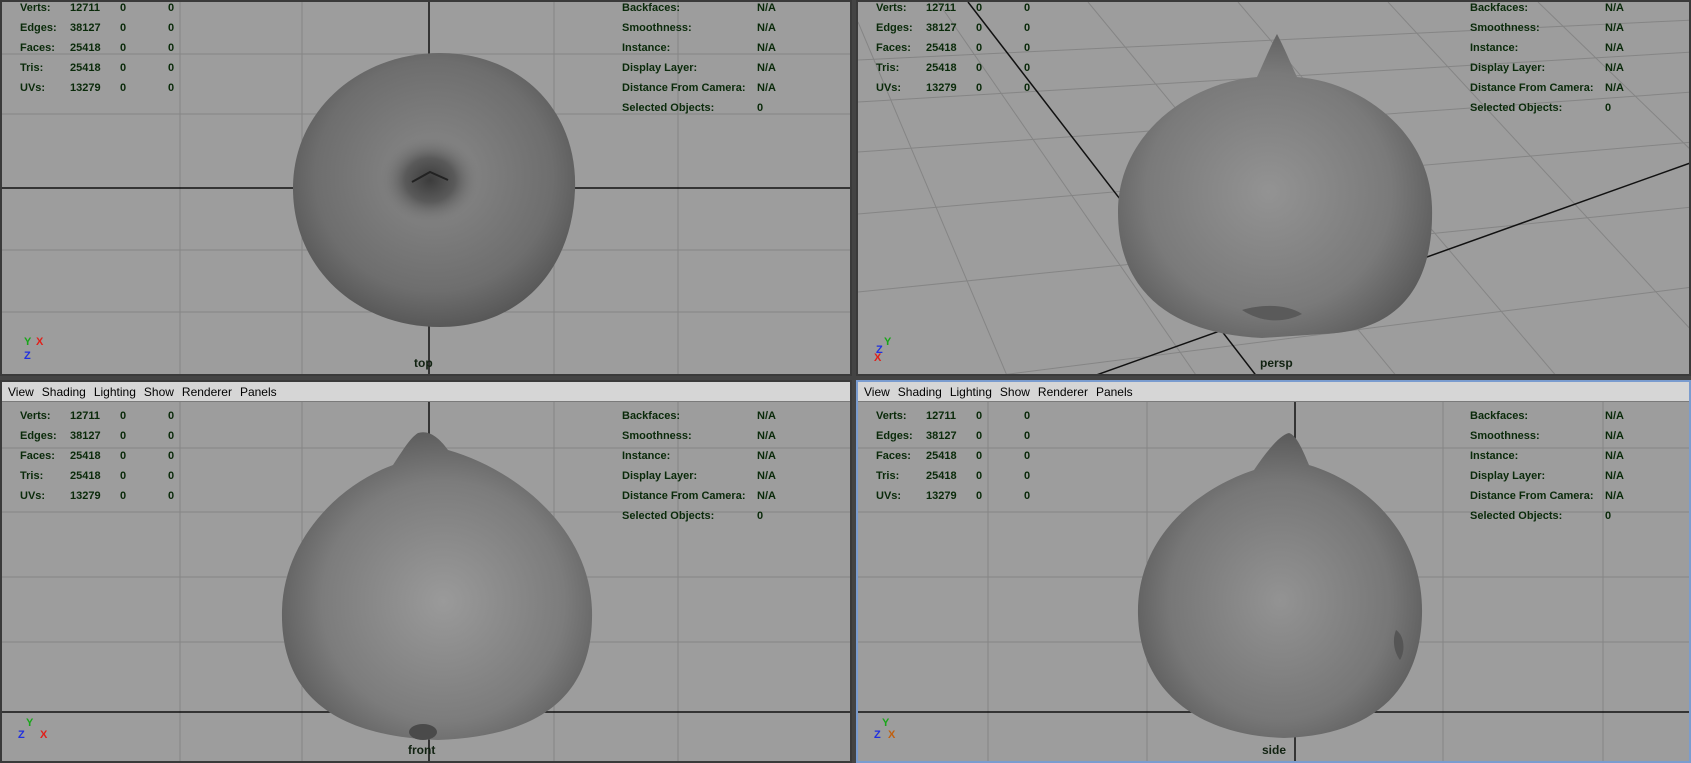 The width and height of the screenshot is (1691, 763). I want to click on axis-gizmo: Y X Z, so click(34, 349).